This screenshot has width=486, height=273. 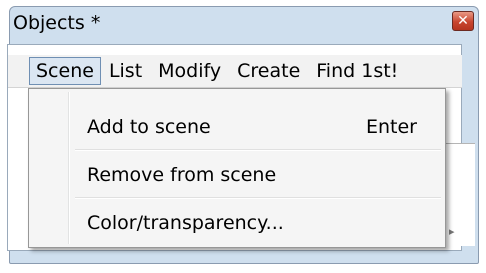 I want to click on menu-item-remove-from-scene: Remove from scene, so click(x=252, y=175).